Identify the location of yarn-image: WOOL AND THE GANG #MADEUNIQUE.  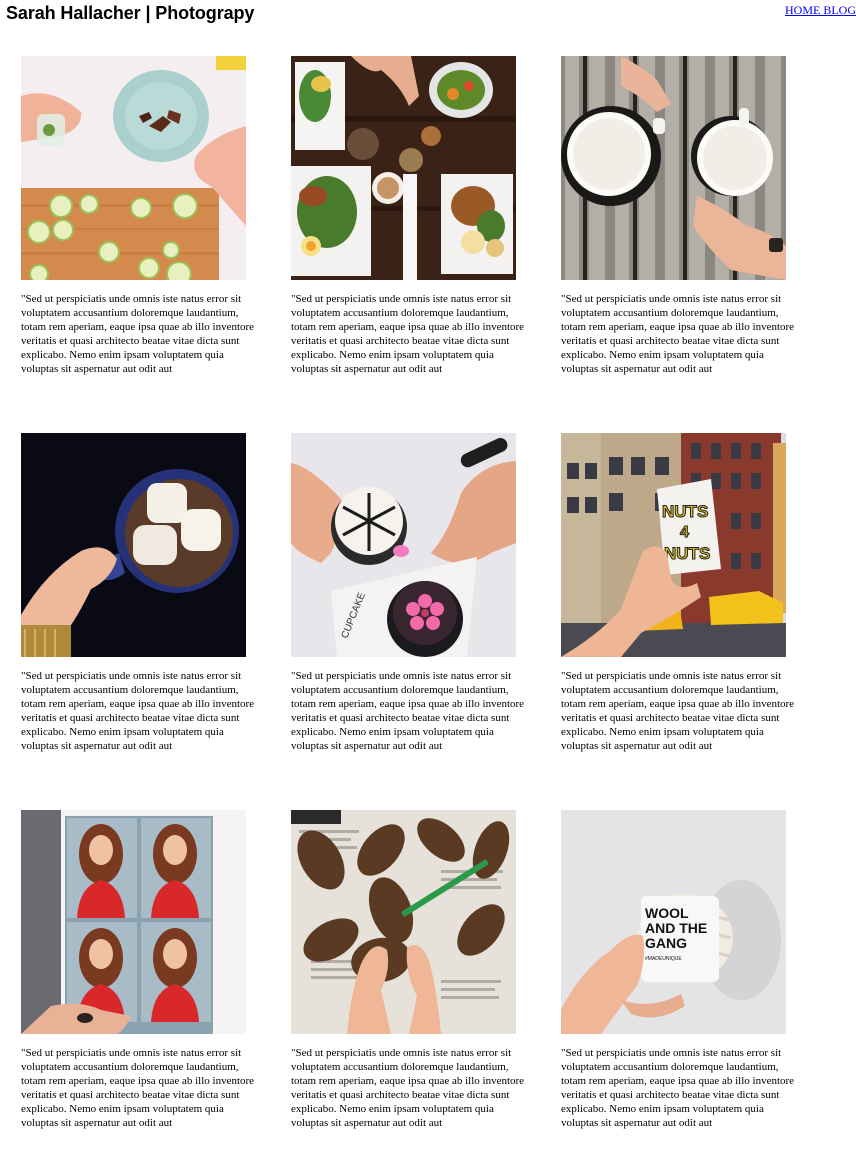
(673, 922).